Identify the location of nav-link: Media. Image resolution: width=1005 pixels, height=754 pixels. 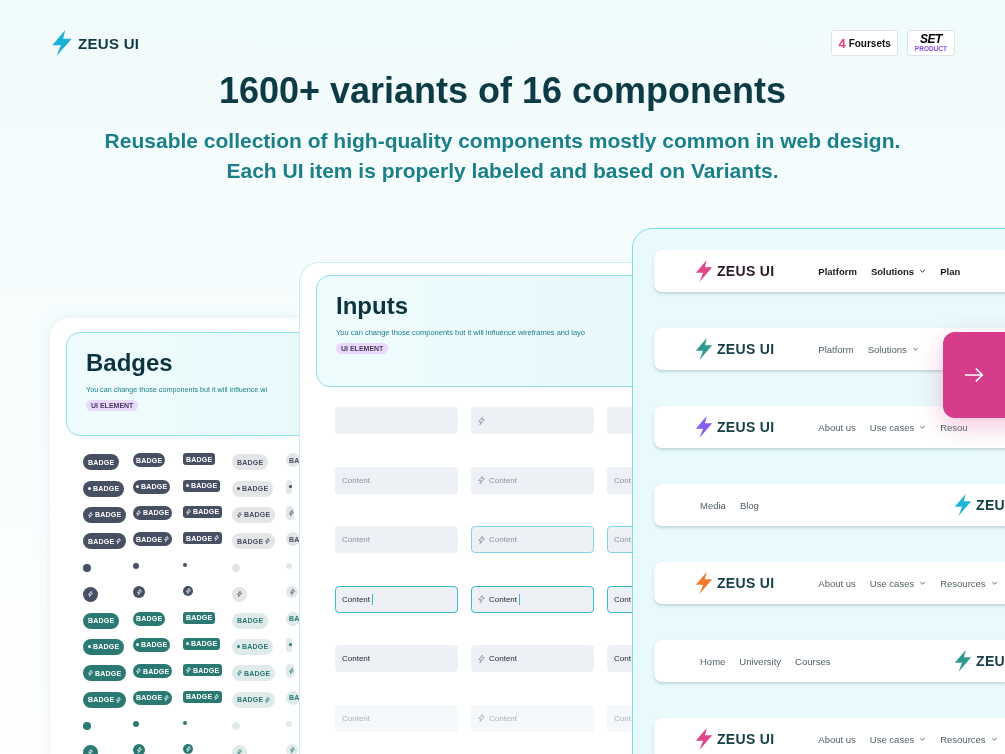
(713, 505).